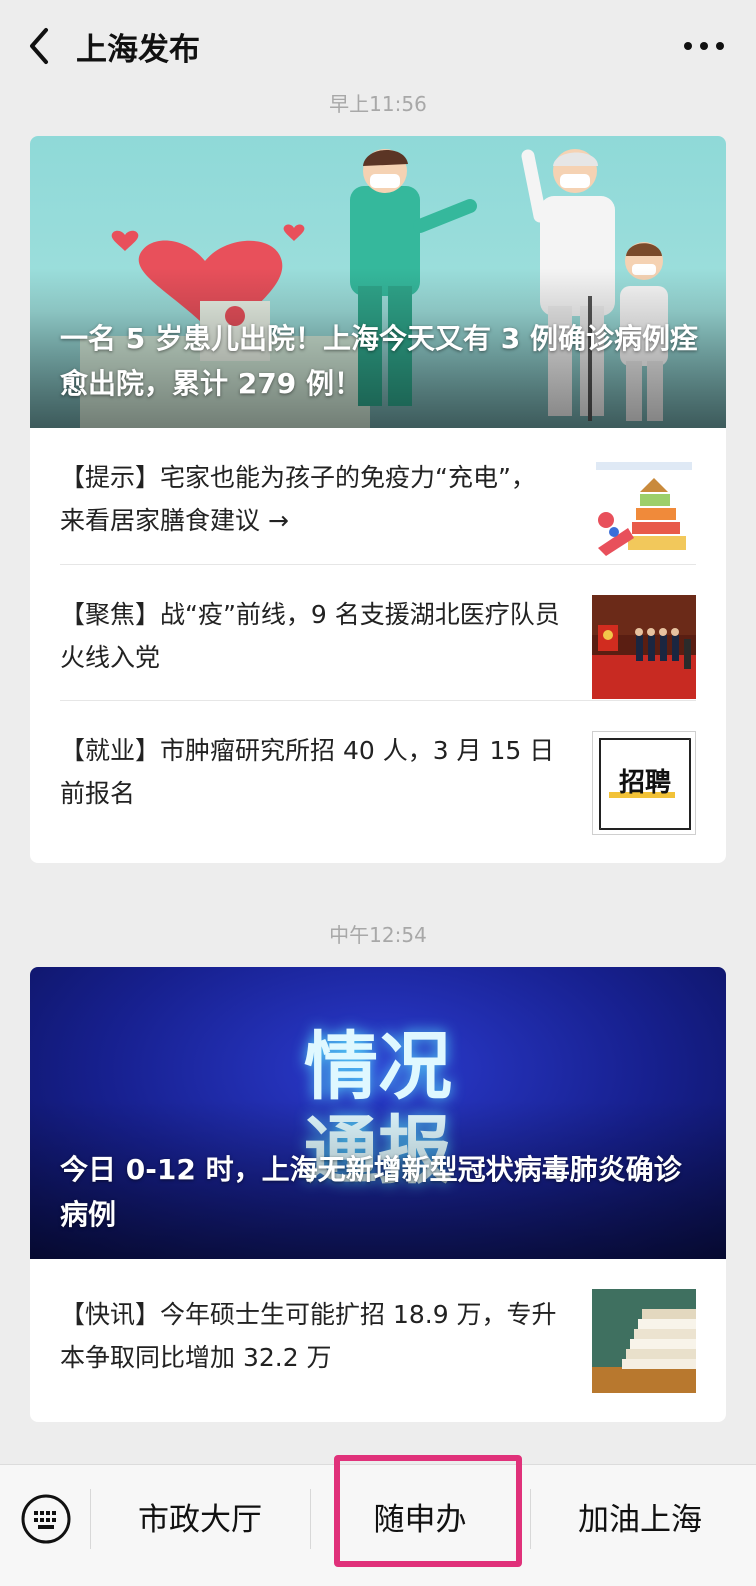 This screenshot has width=756, height=1586. What do you see at coordinates (378, 46) in the screenshot?
I see `top-bar: 上海发布` at bounding box center [378, 46].